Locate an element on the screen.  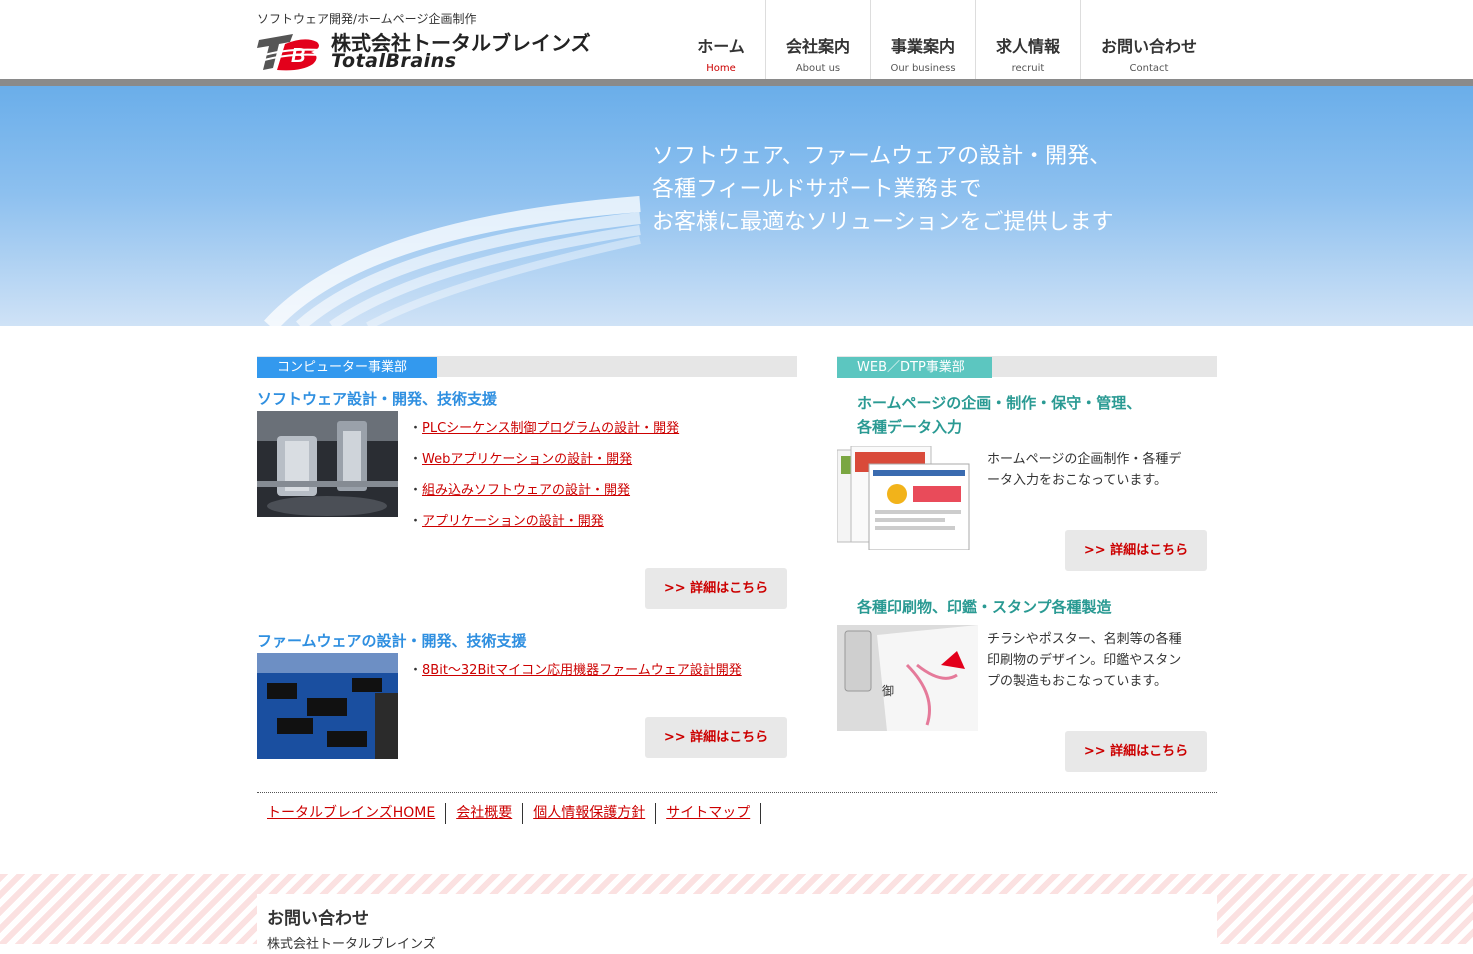
nav-about-sub: About us is located at coordinates (818, 68).